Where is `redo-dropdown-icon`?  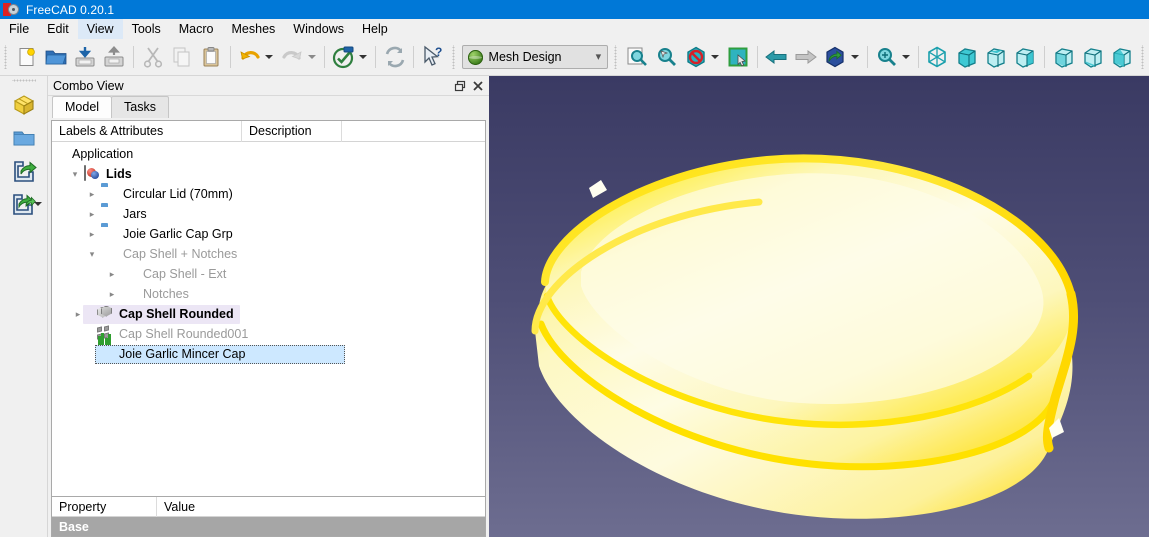
redo-dropdown-icon is located at coordinates (311, 57).